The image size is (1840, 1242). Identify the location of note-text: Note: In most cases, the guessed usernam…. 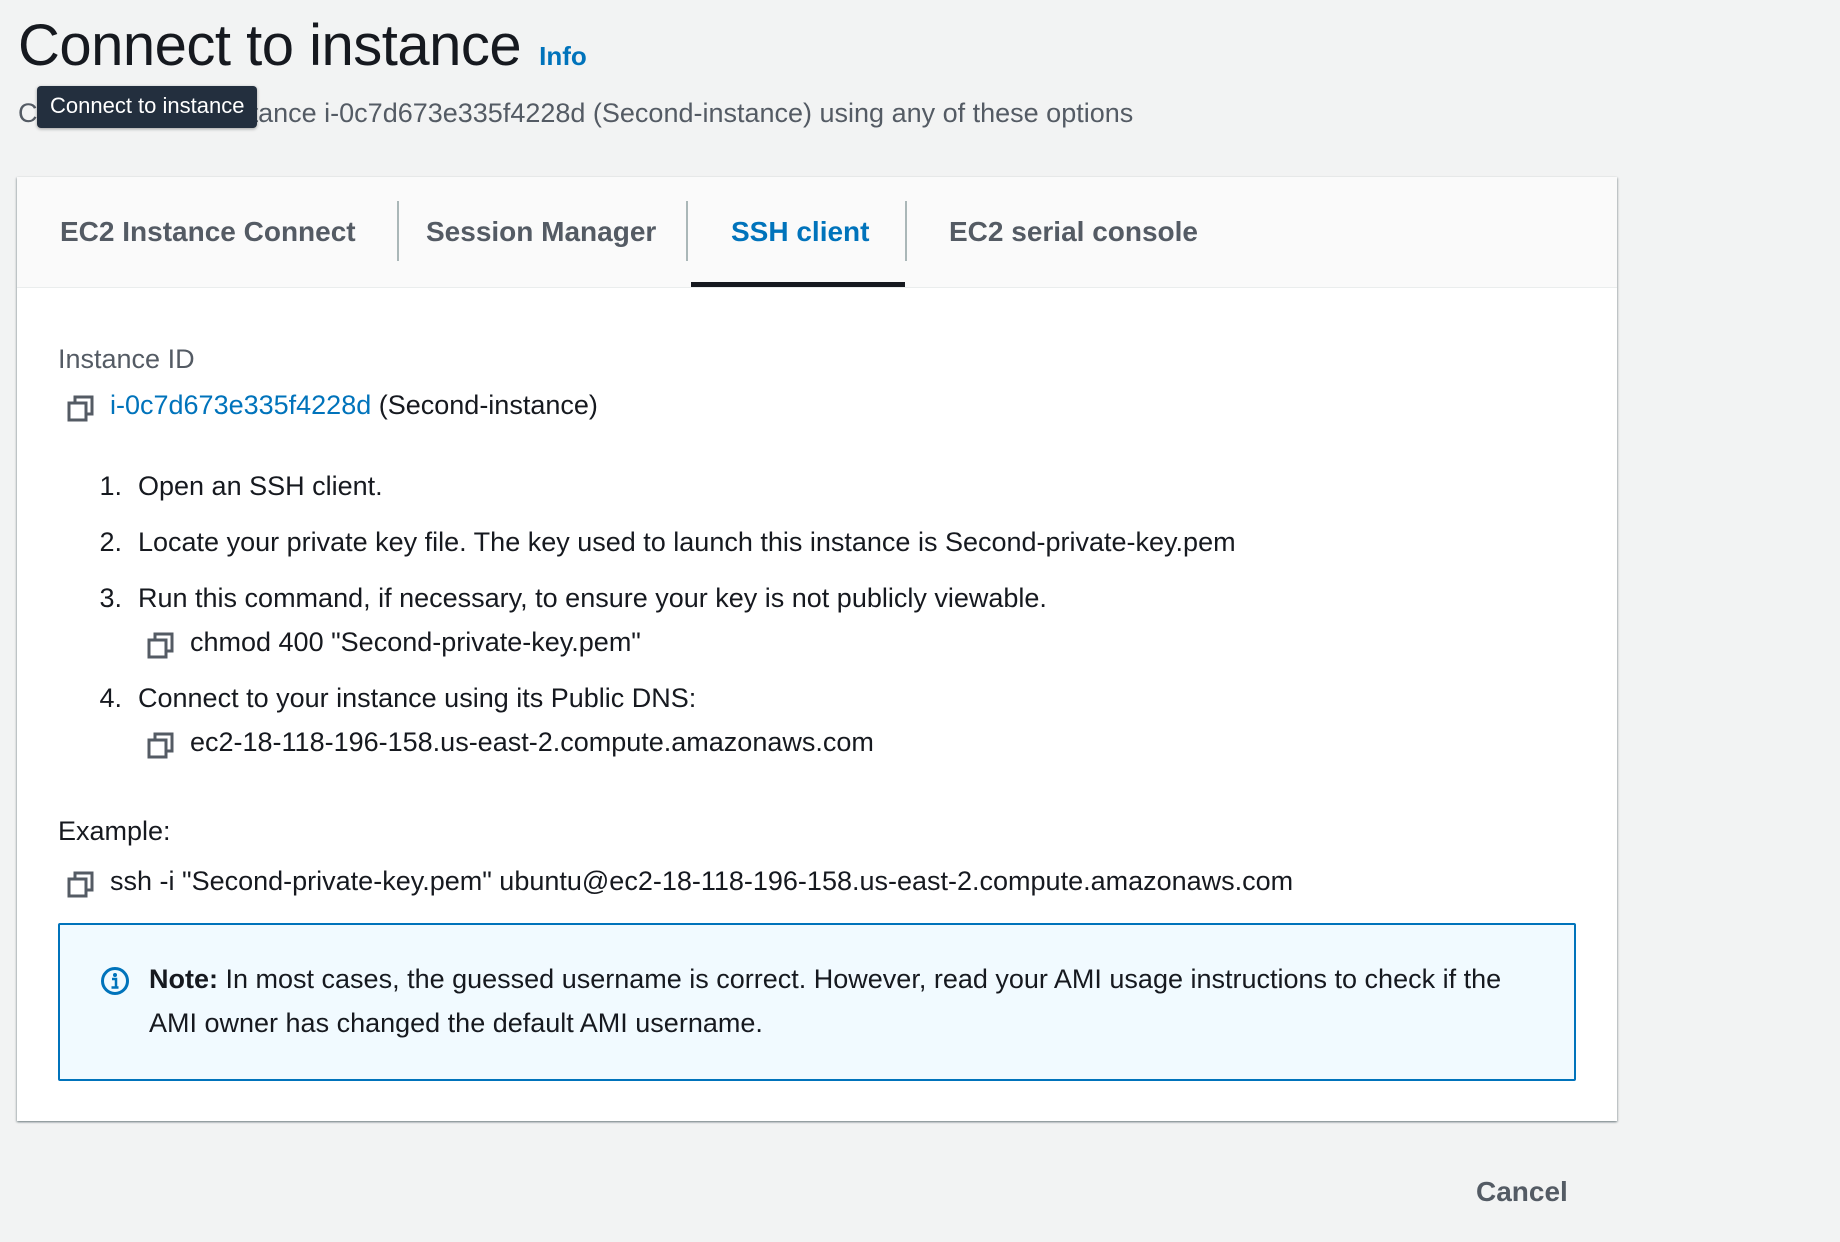
(839, 1001).